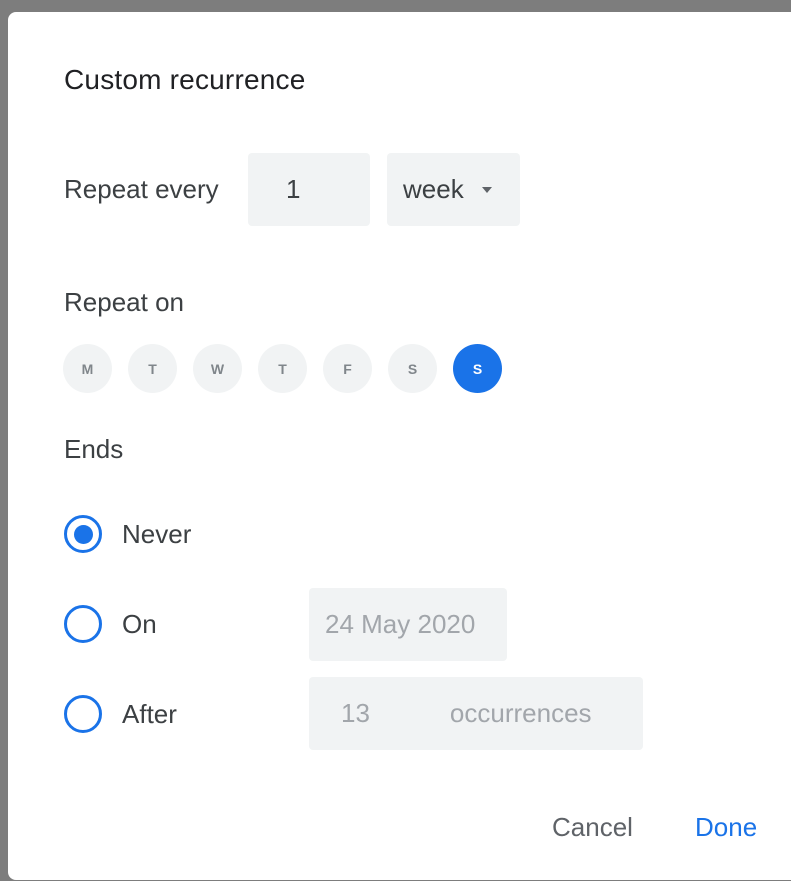 The image size is (791, 881). I want to click on repeat-on-label: Repeat on, so click(124, 302).